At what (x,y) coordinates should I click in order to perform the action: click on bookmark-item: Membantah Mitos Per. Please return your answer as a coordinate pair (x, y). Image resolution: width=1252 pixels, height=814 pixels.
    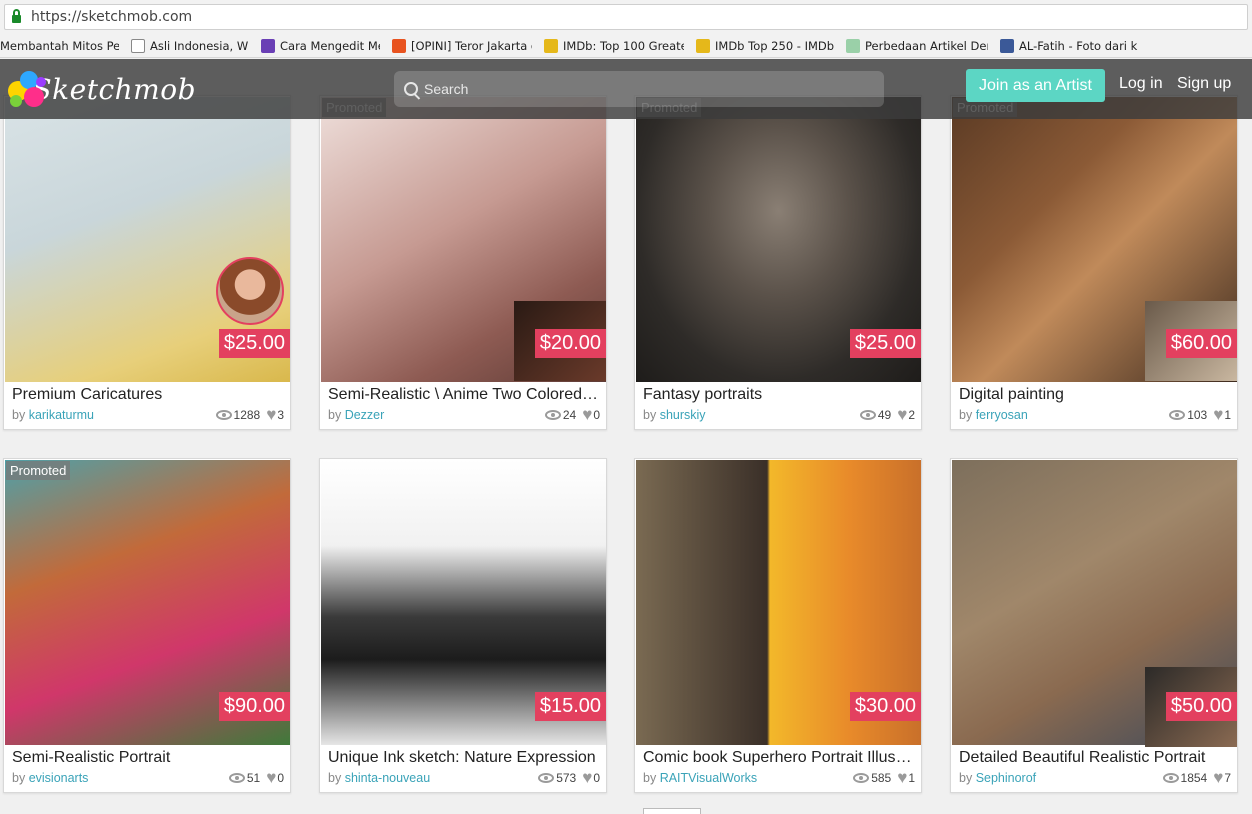
    Looking at the image, I should click on (59, 46).